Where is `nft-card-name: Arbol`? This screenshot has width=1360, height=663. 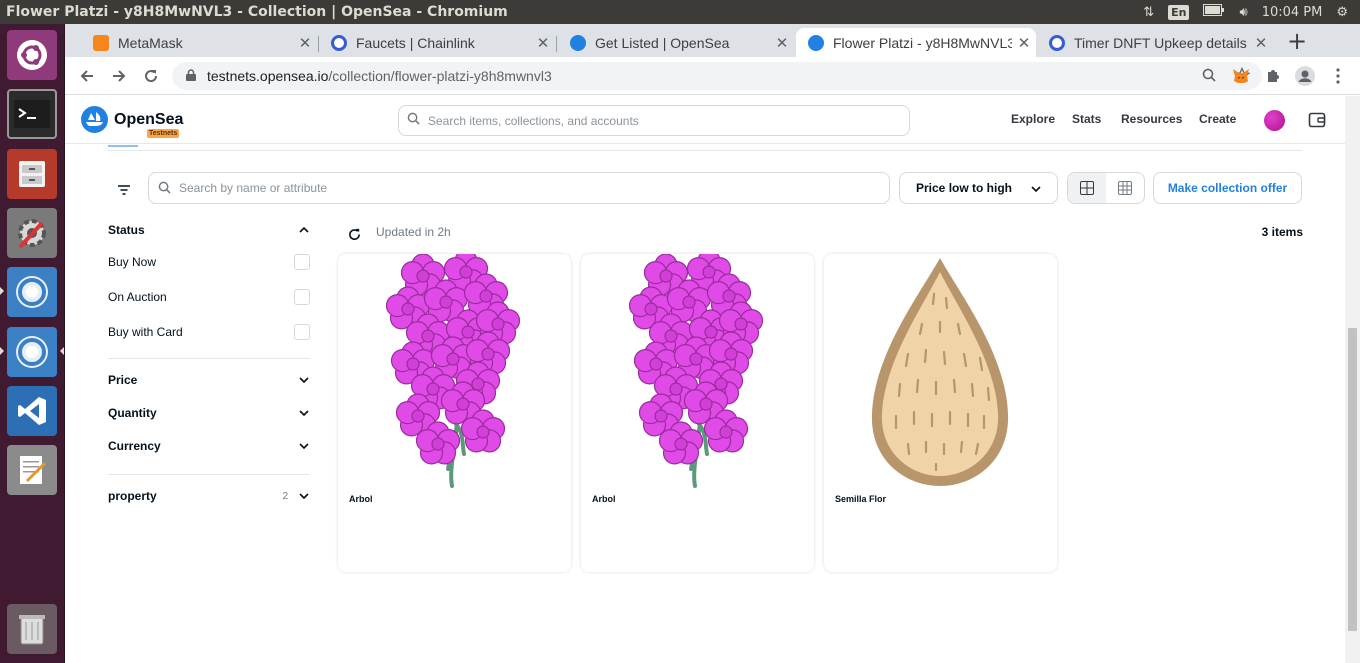
nft-card-name: Arbol is located at coordinates (604, 499).